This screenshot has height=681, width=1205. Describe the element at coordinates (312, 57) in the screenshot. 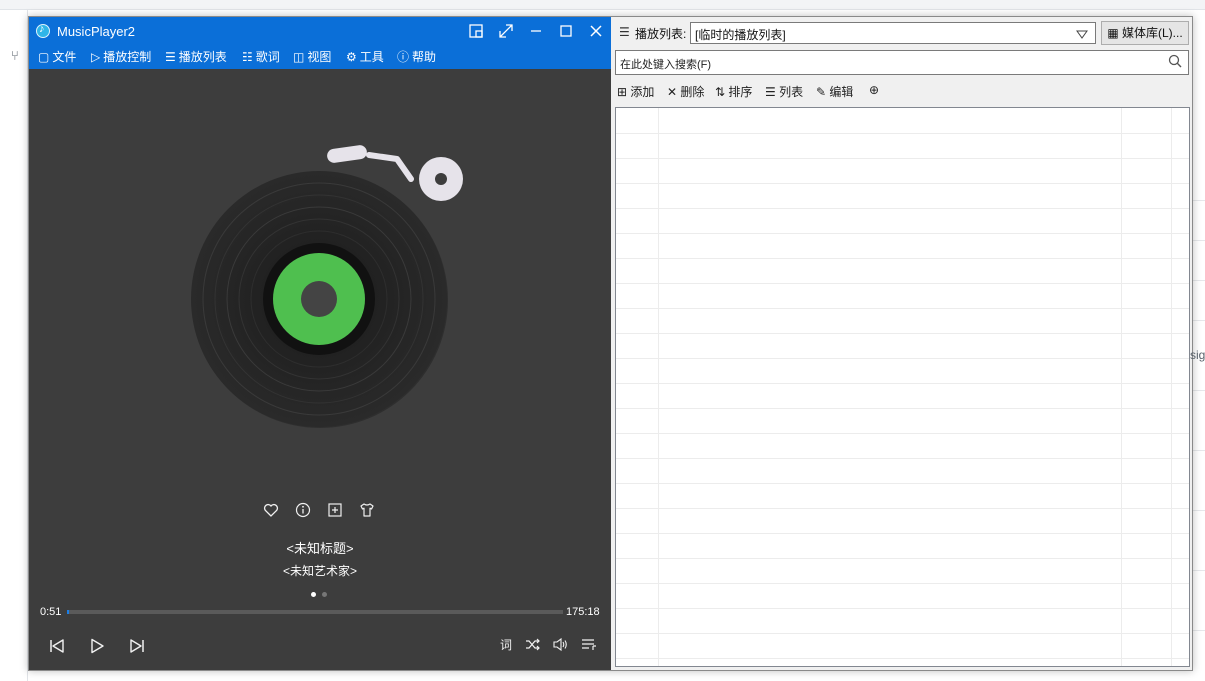

I see `menu-view: ◫ 视图` at that location.